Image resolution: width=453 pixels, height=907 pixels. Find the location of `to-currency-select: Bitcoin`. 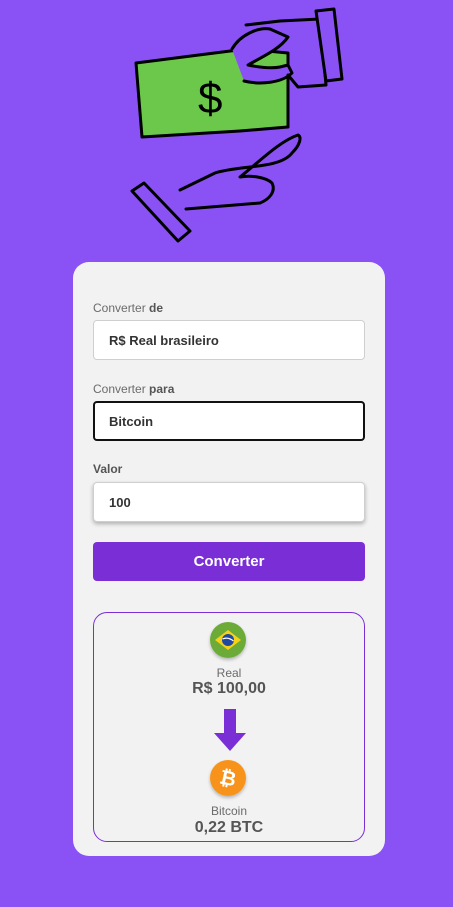

to-currency-select: Bitcoin is located at coordinates (229, 421).